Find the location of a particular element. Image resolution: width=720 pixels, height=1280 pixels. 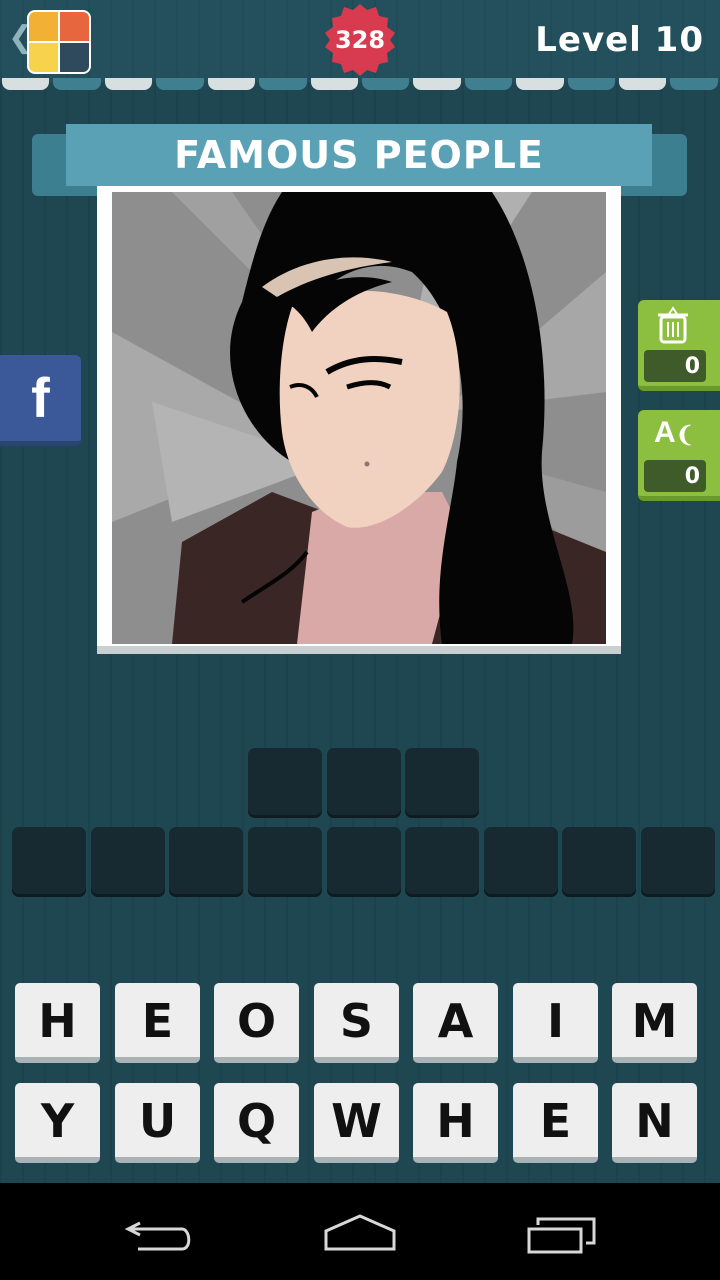

top-bar: ❮ 328 Level 10 is located at coordinates (360, 41).